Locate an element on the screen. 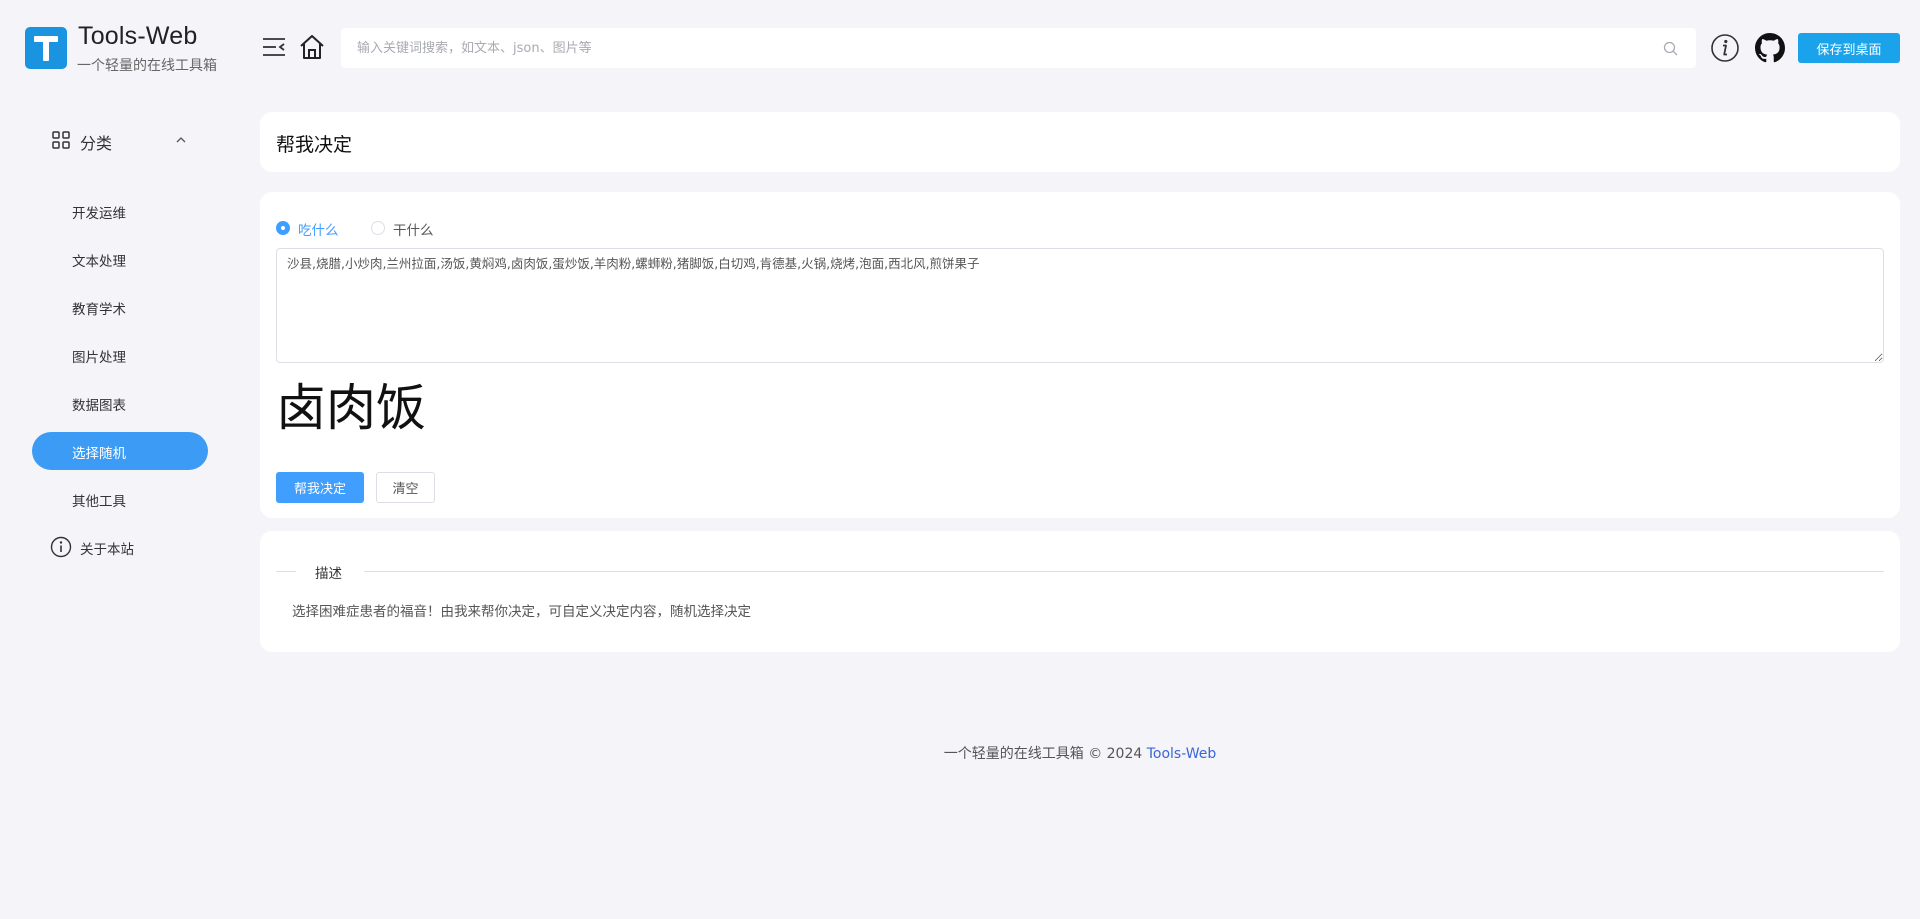 The width and height of the screenshot is (1920, 919). footer-link: Tools-Web is located at coordinates (1182, 754).